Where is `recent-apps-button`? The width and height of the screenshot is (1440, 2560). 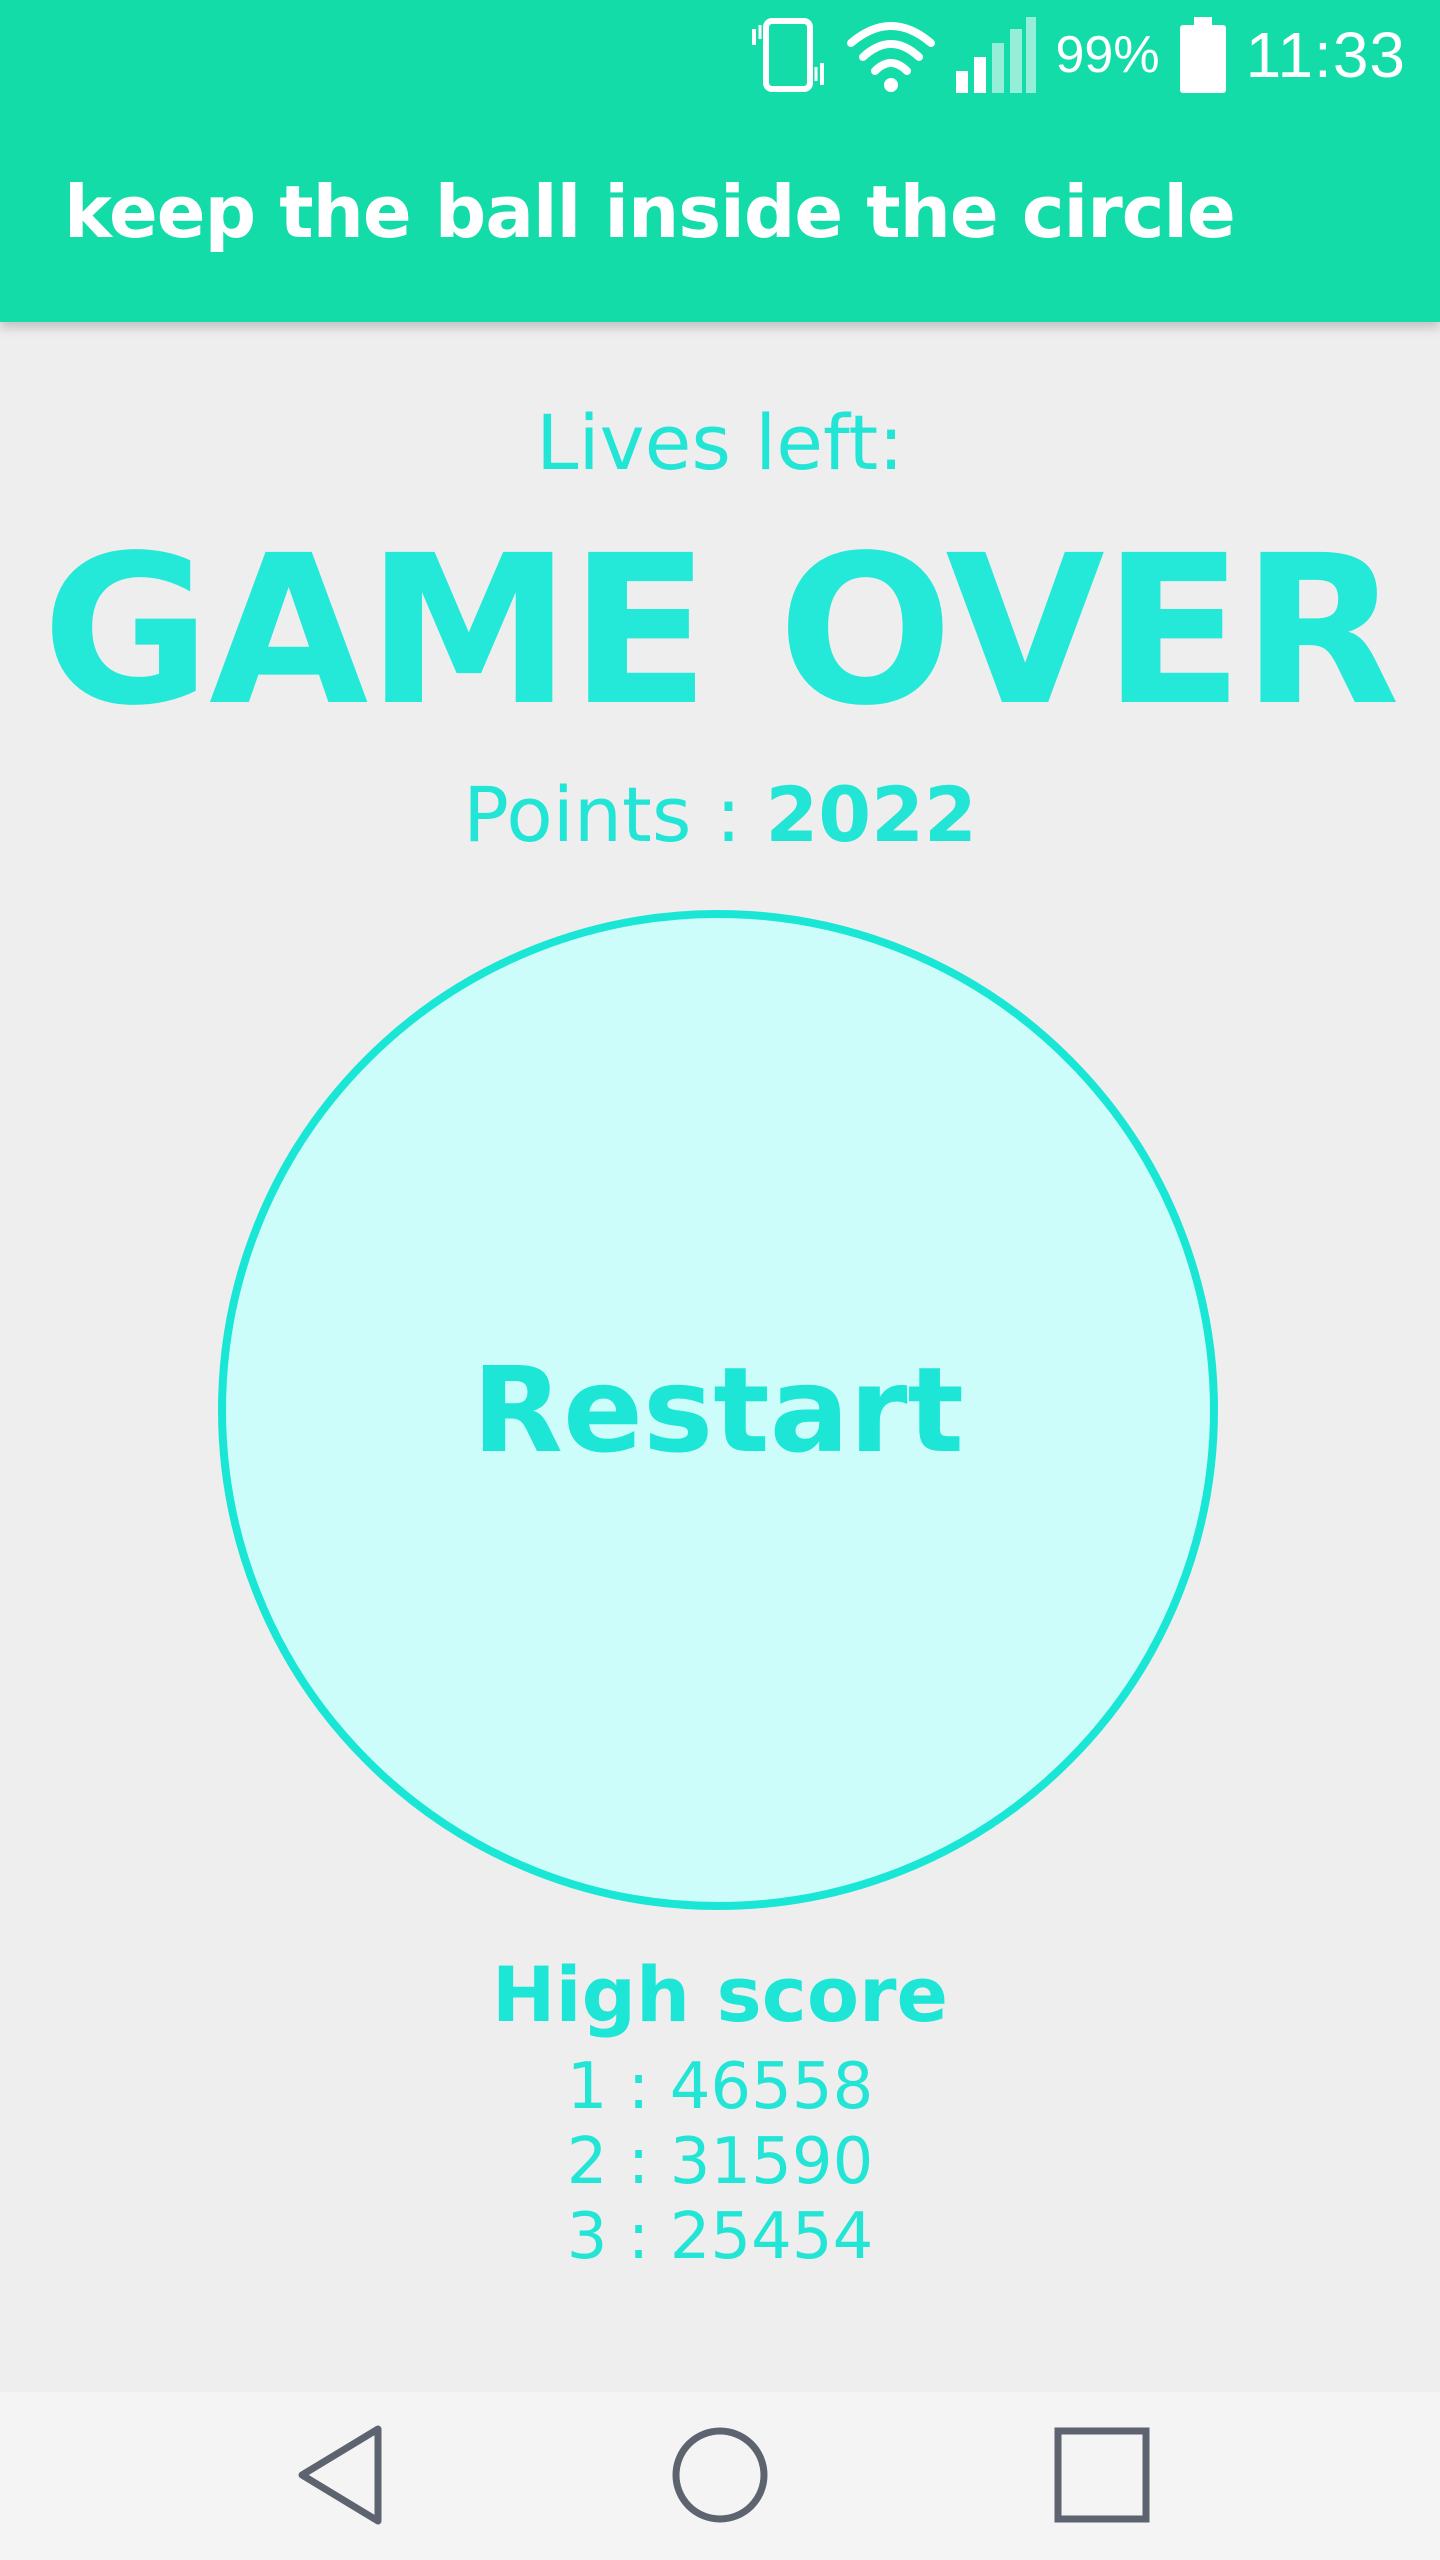
recent-apps-button is located at coordinates (1102, 2477).